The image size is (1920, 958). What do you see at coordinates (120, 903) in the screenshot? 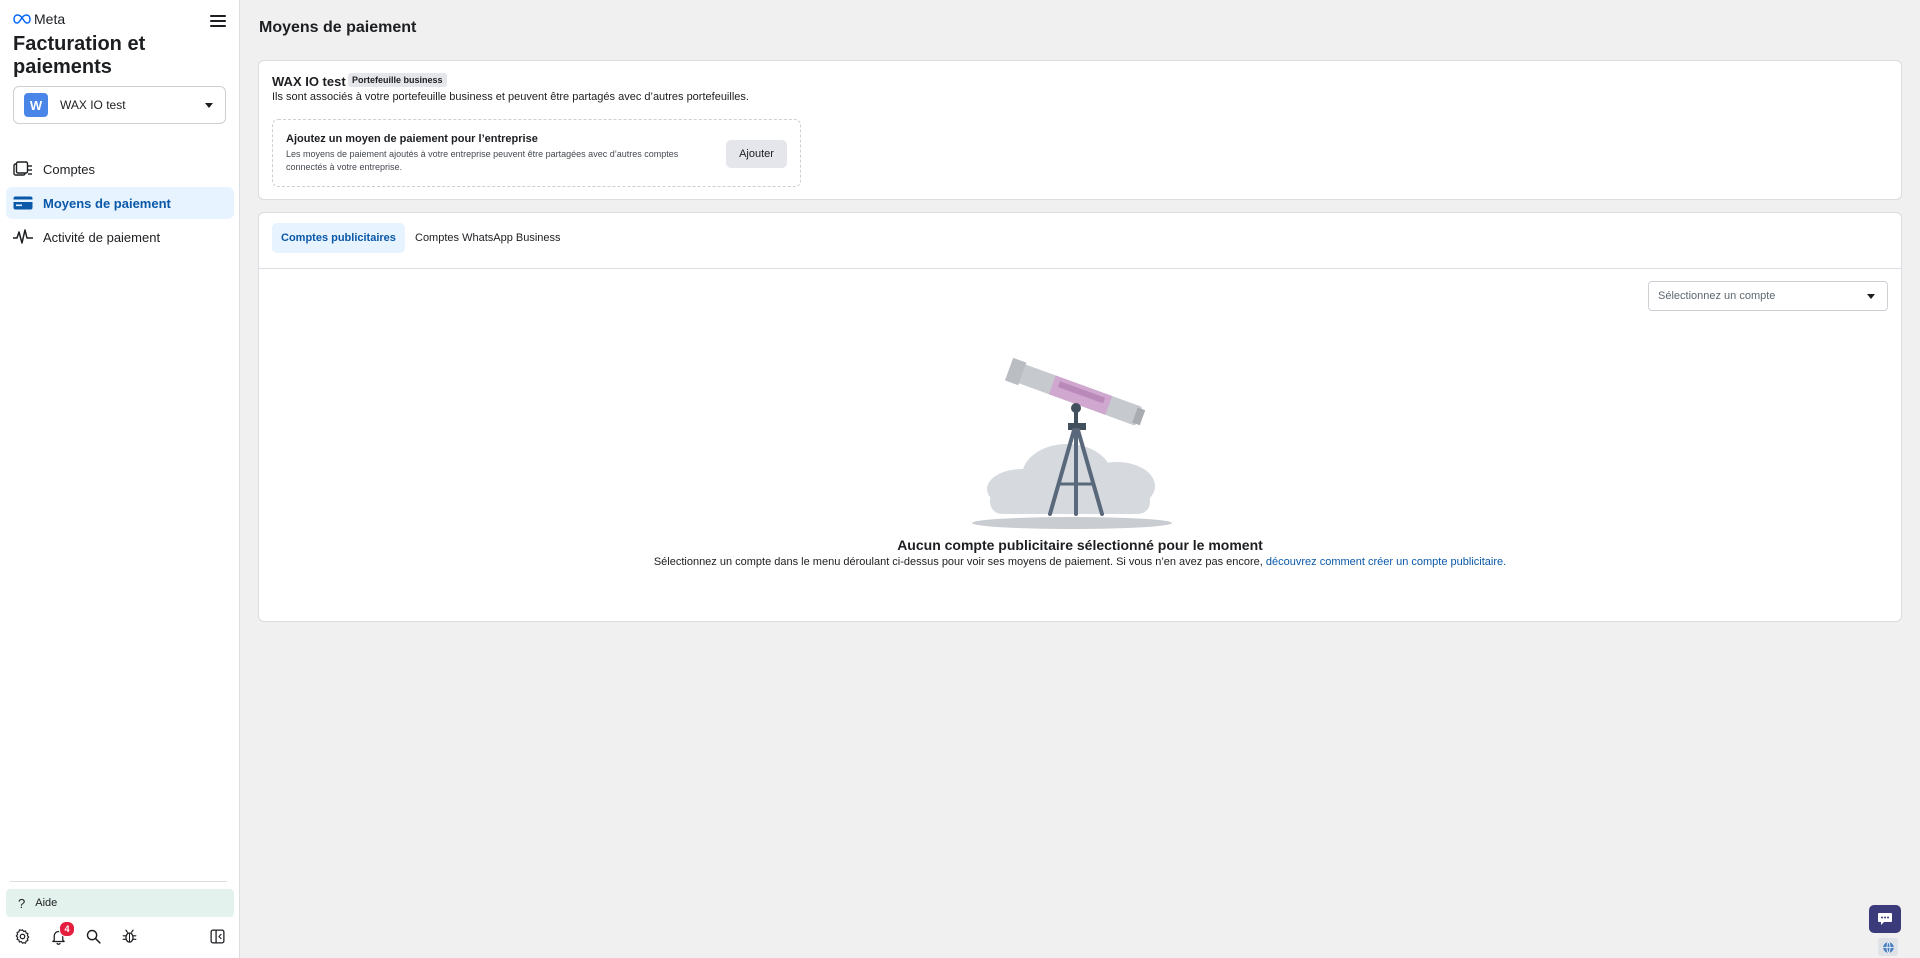
I see `help-button: ? Aide` at bounding box center [120, 903].